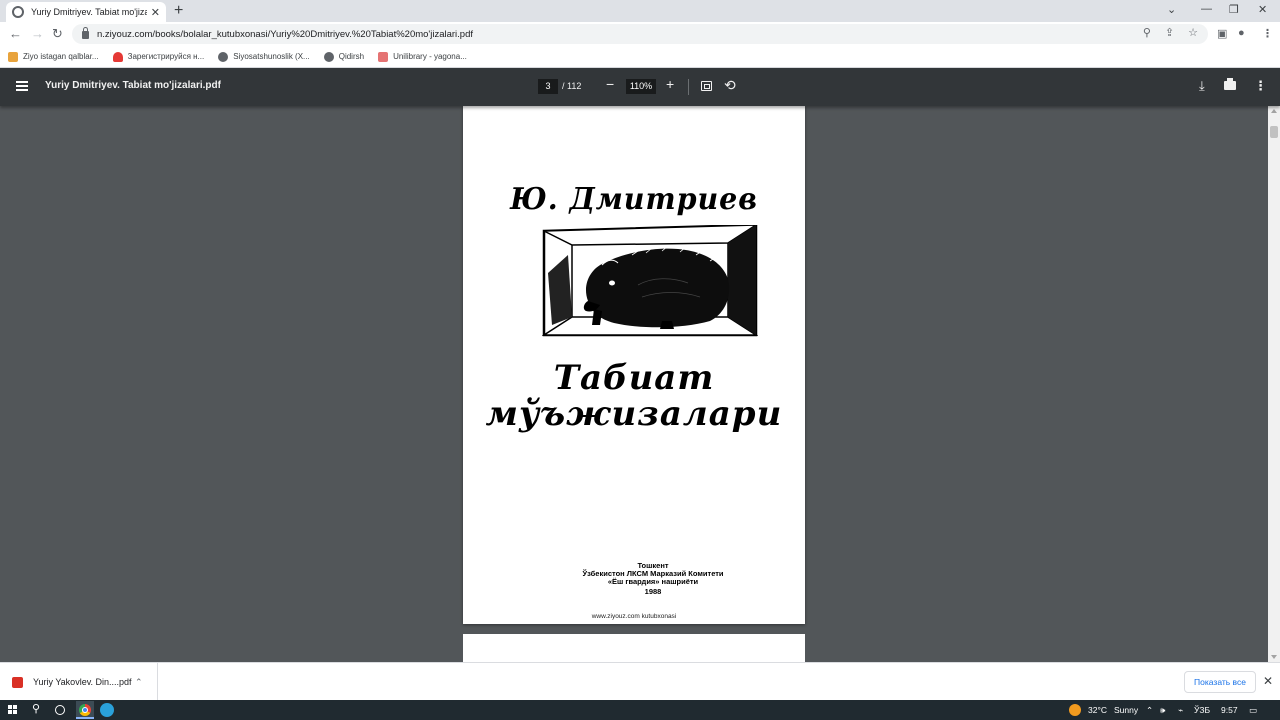 This screenshot has width=1280, height=720. What do you see at coordinates (1274, 384) in the screenshot?
I see `viewer-scrollbar` at bounding box center [1274, 384].